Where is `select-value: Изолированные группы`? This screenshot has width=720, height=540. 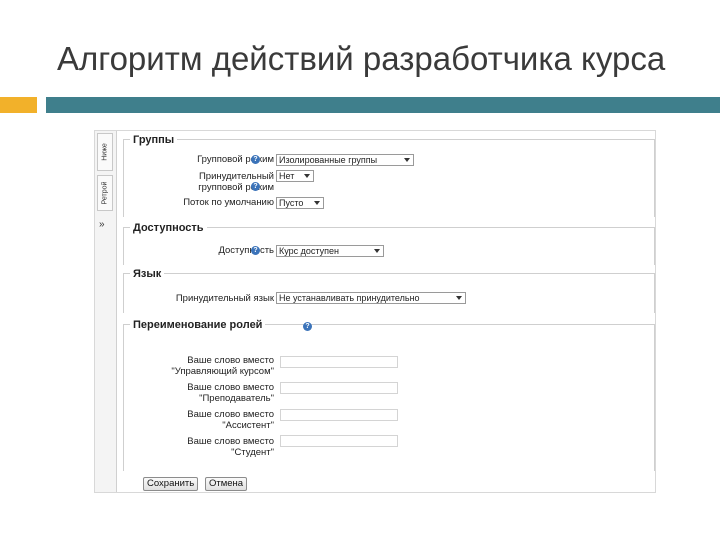
select-value: Изолированные группы is located at coordinates (328, 160).